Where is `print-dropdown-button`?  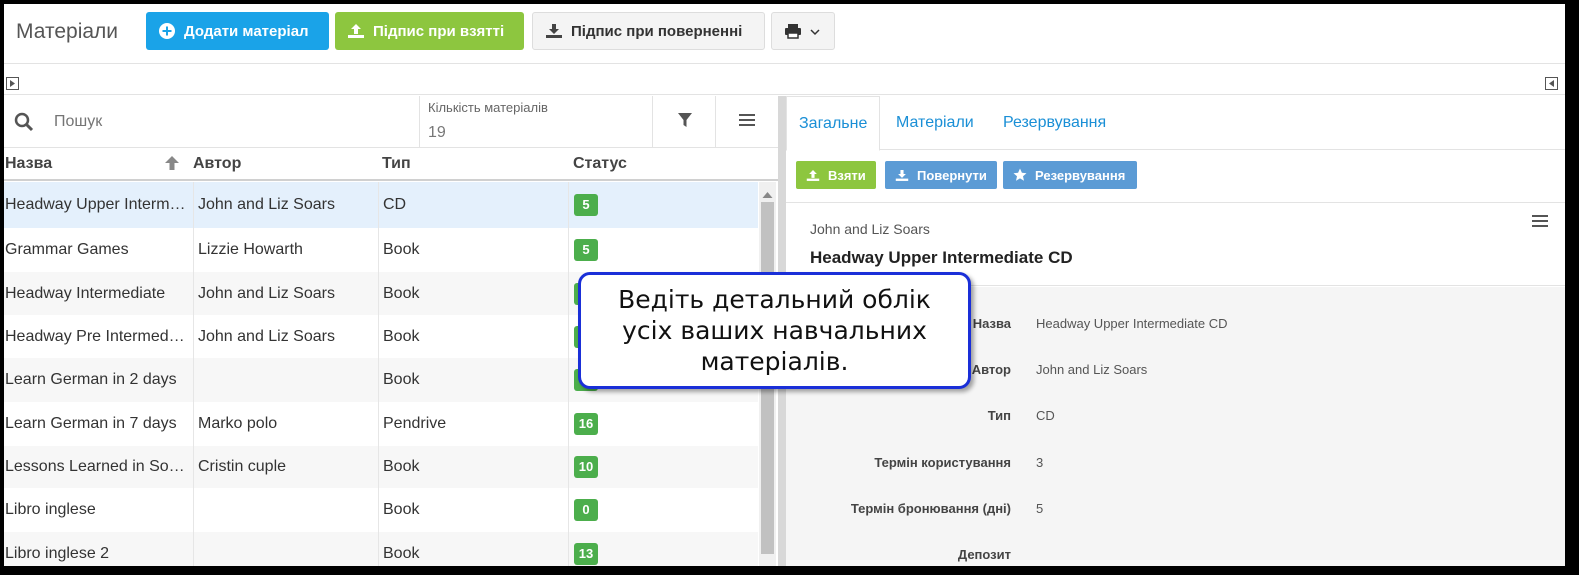
print-dropdown-button is located at coordinates (803, 31).